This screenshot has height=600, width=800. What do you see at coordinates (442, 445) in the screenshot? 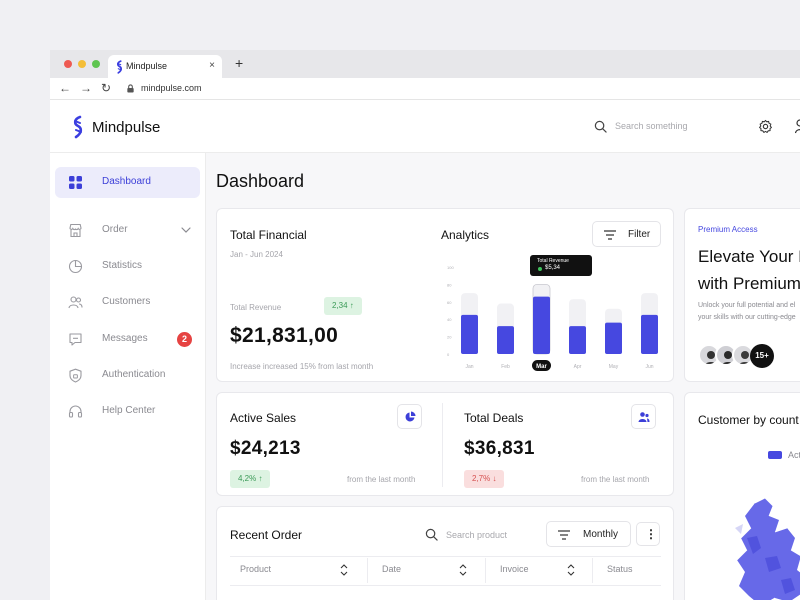
I see `card-divider` at bounding box center [442, 445].